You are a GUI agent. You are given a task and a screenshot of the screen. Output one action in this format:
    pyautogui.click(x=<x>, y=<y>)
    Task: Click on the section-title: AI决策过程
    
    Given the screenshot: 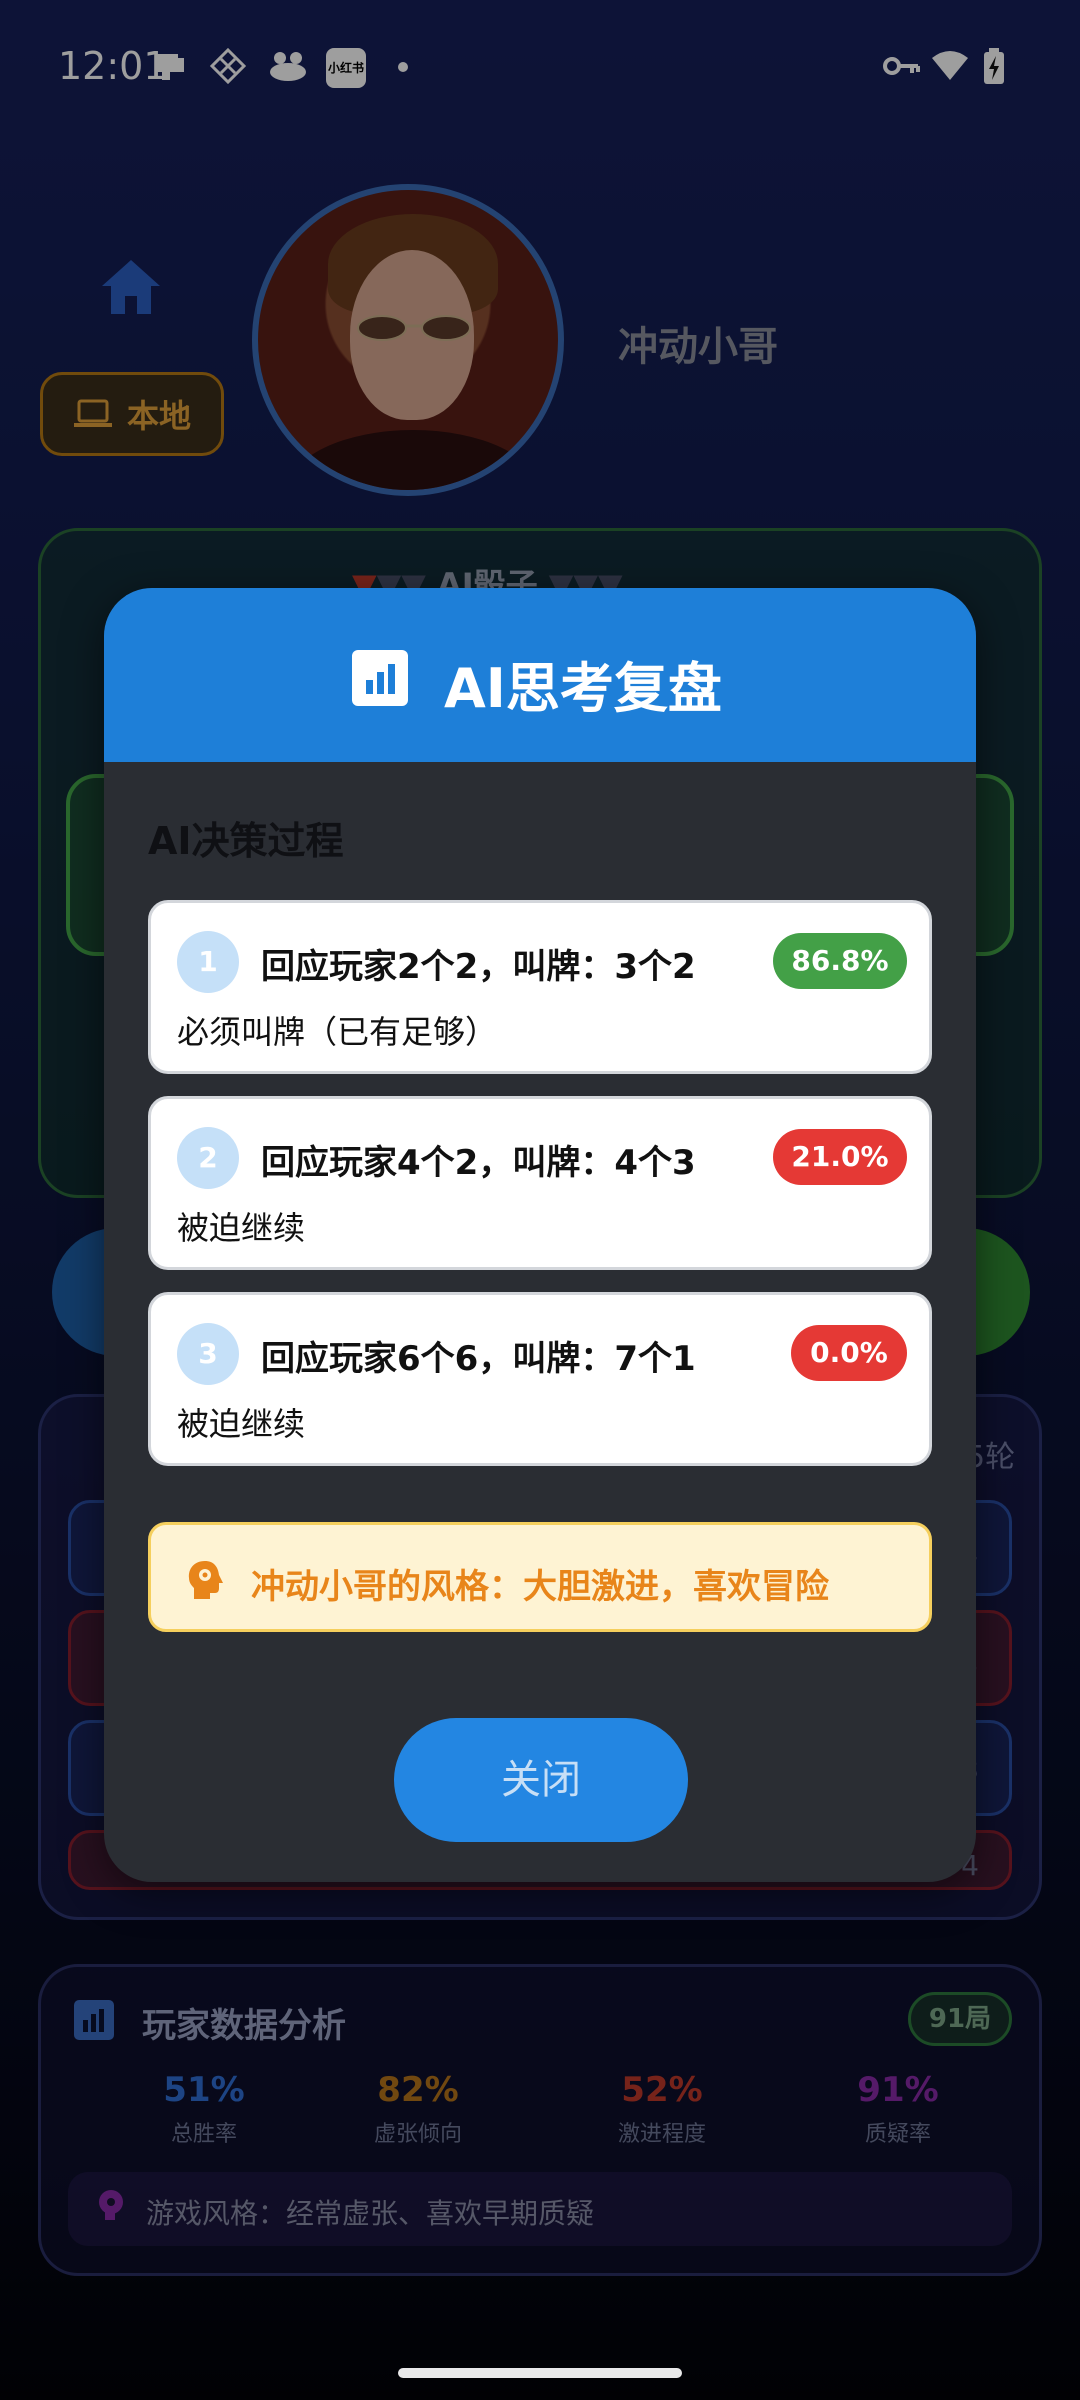 What is the action you would take?
    pyautogui.click(x=246, y=841)
    